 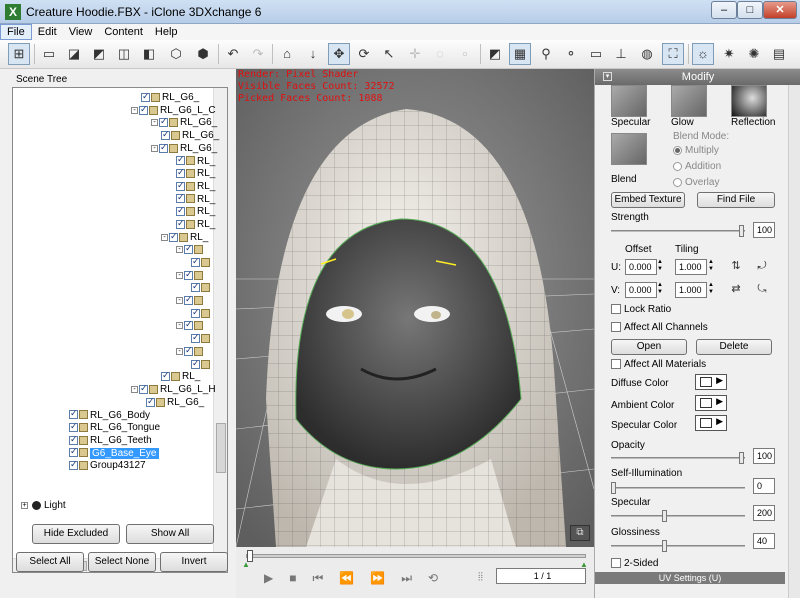 What do you see at coordinates (736, 266) in the screenshot?
I see `flip-u-icon: ⇅` at bounding box center [736, 266].